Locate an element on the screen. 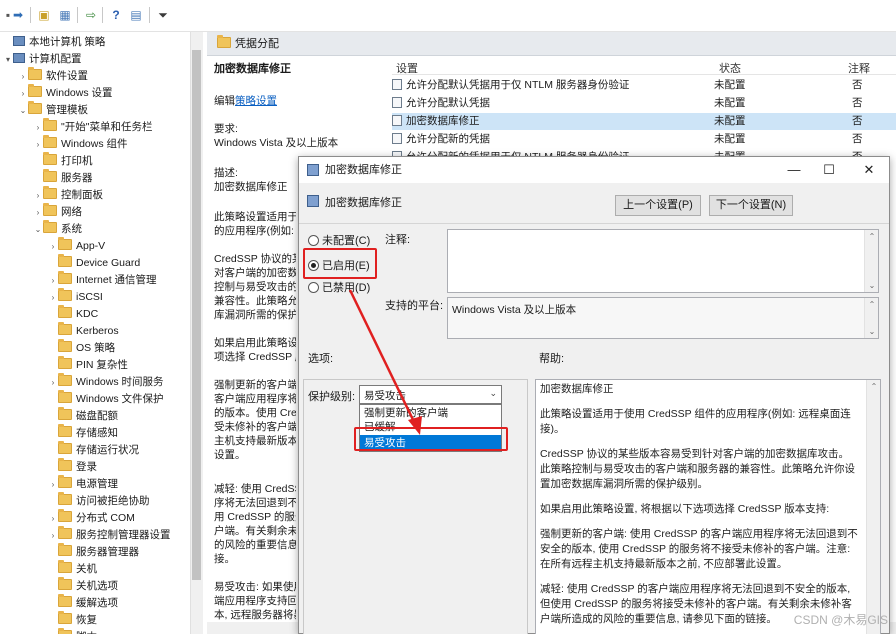 The height and width of the screenshot is (634, 896). annotation-arrow is located at coordinates (385, 362).